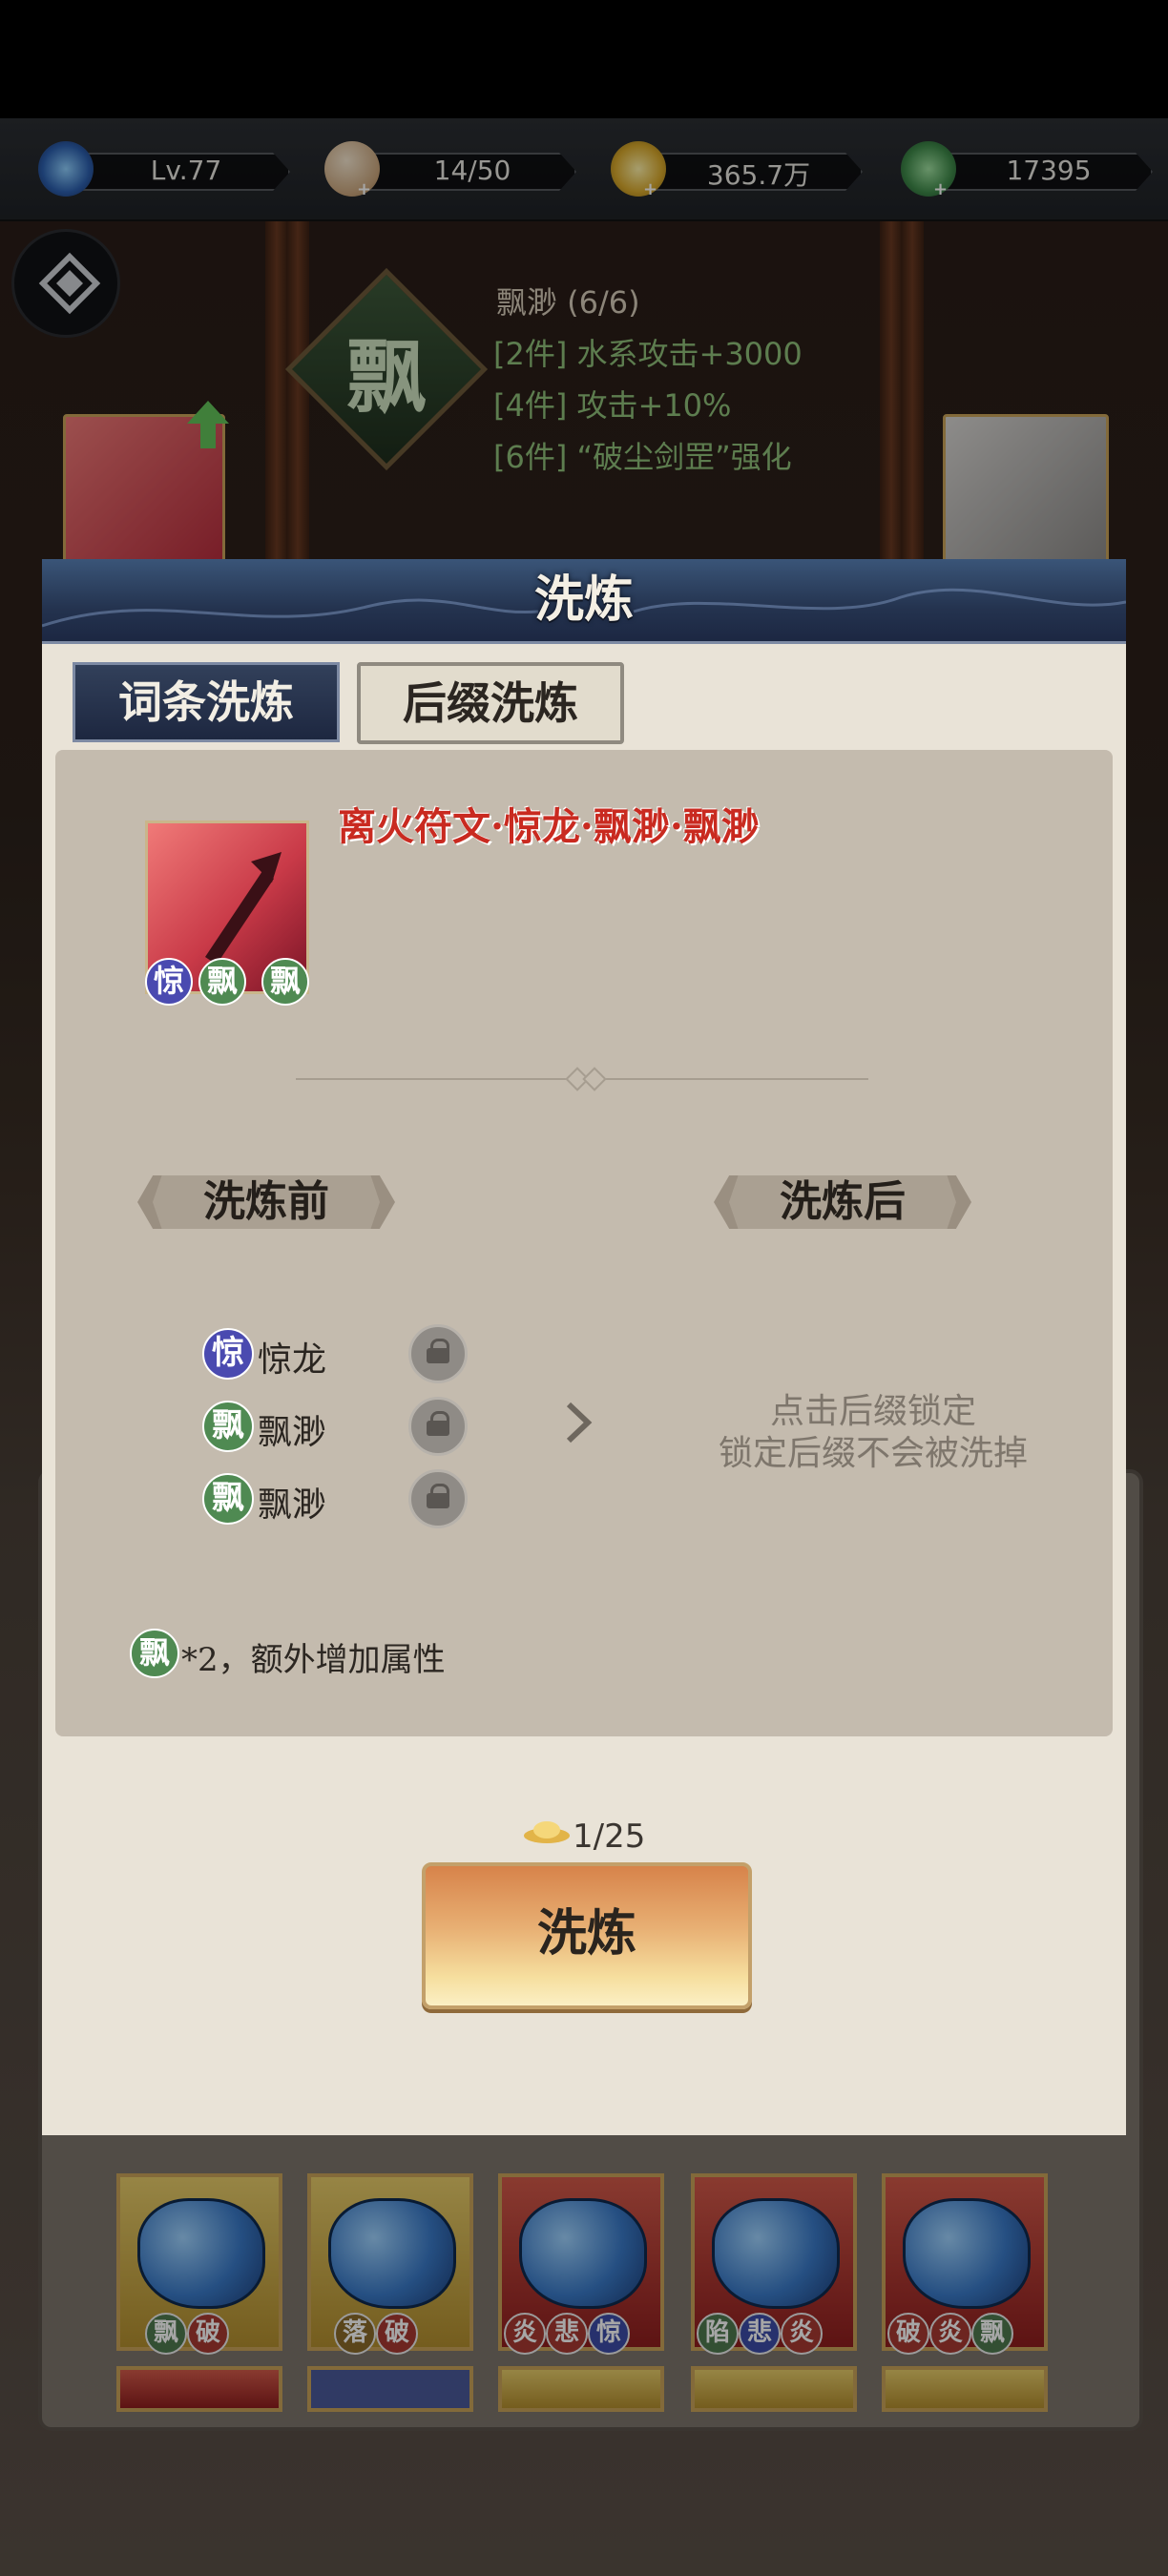 This screenshot has width=1168, height=2576. I want to click on bonus-text: *2，额外增加属性, so click(313, 1660).